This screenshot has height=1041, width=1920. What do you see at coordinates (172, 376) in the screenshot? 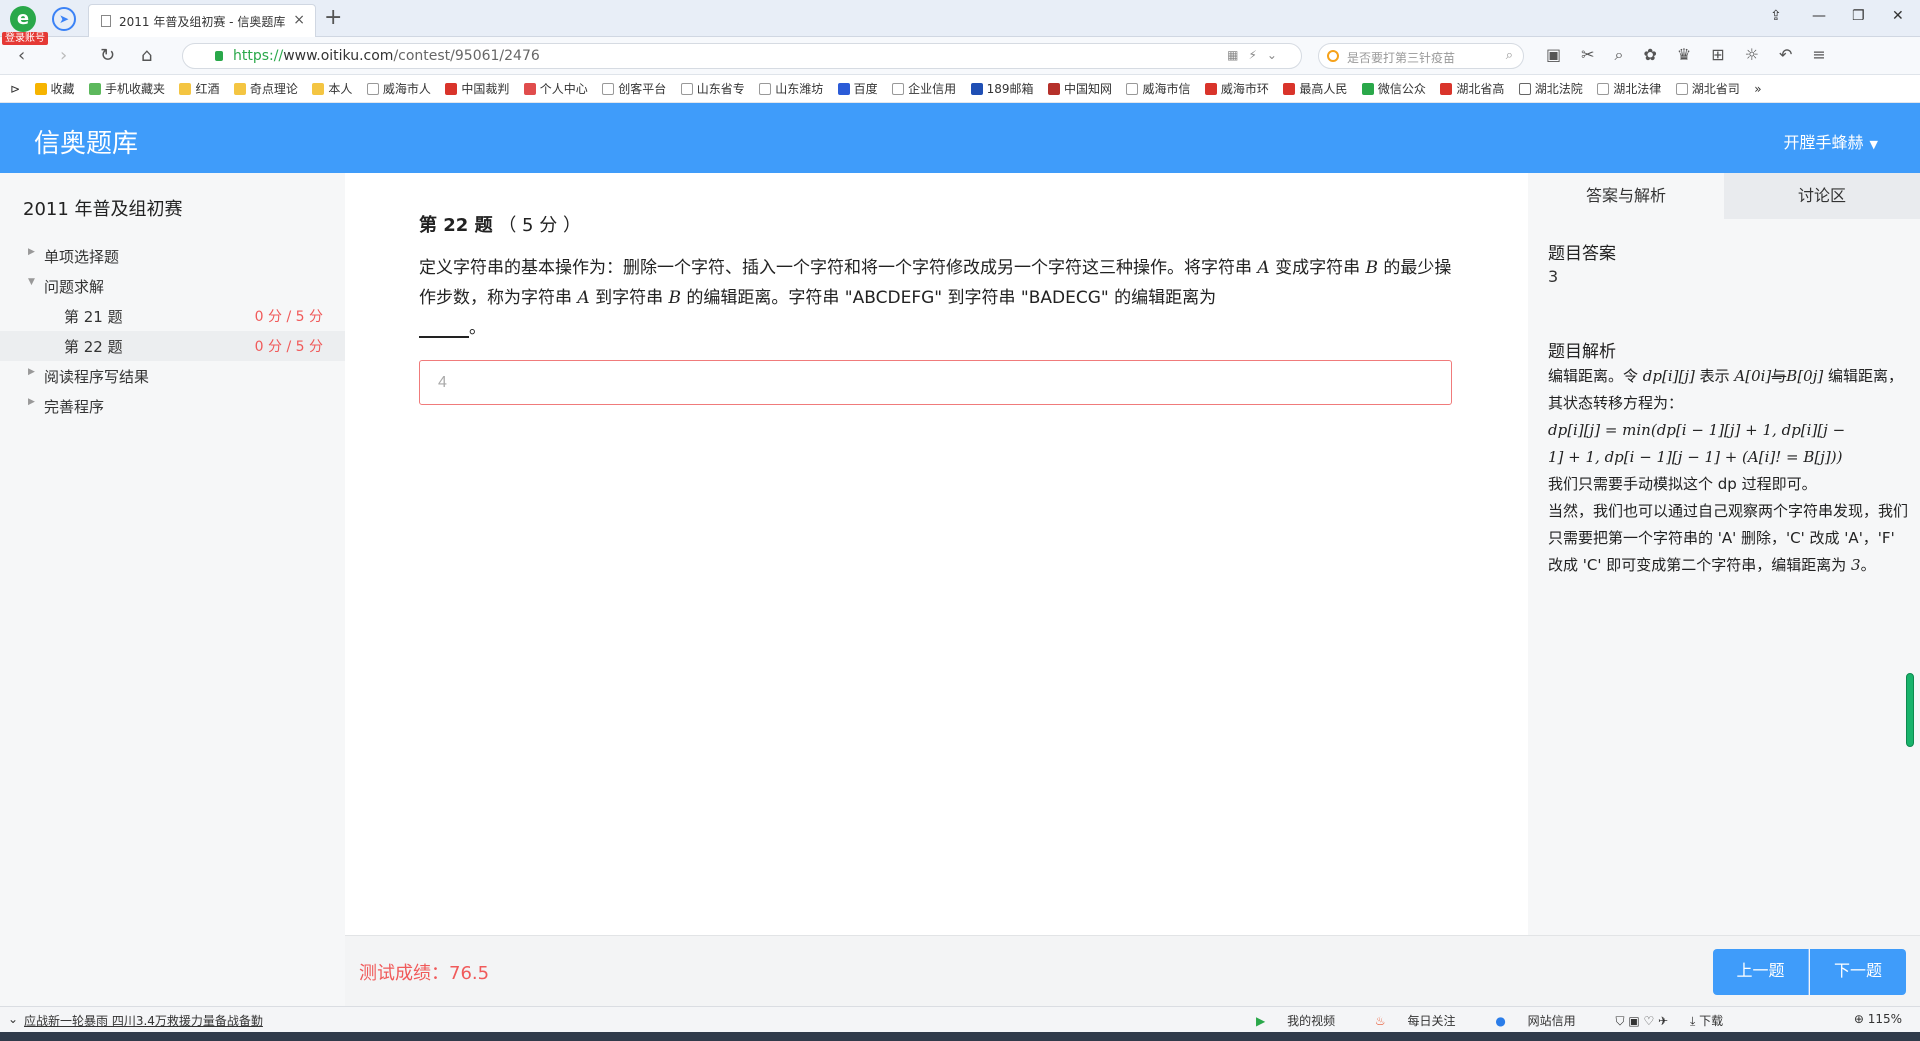
I see `tree-item-reading: ▶ 阅读程序写结果` at bounding box center [172, 376].